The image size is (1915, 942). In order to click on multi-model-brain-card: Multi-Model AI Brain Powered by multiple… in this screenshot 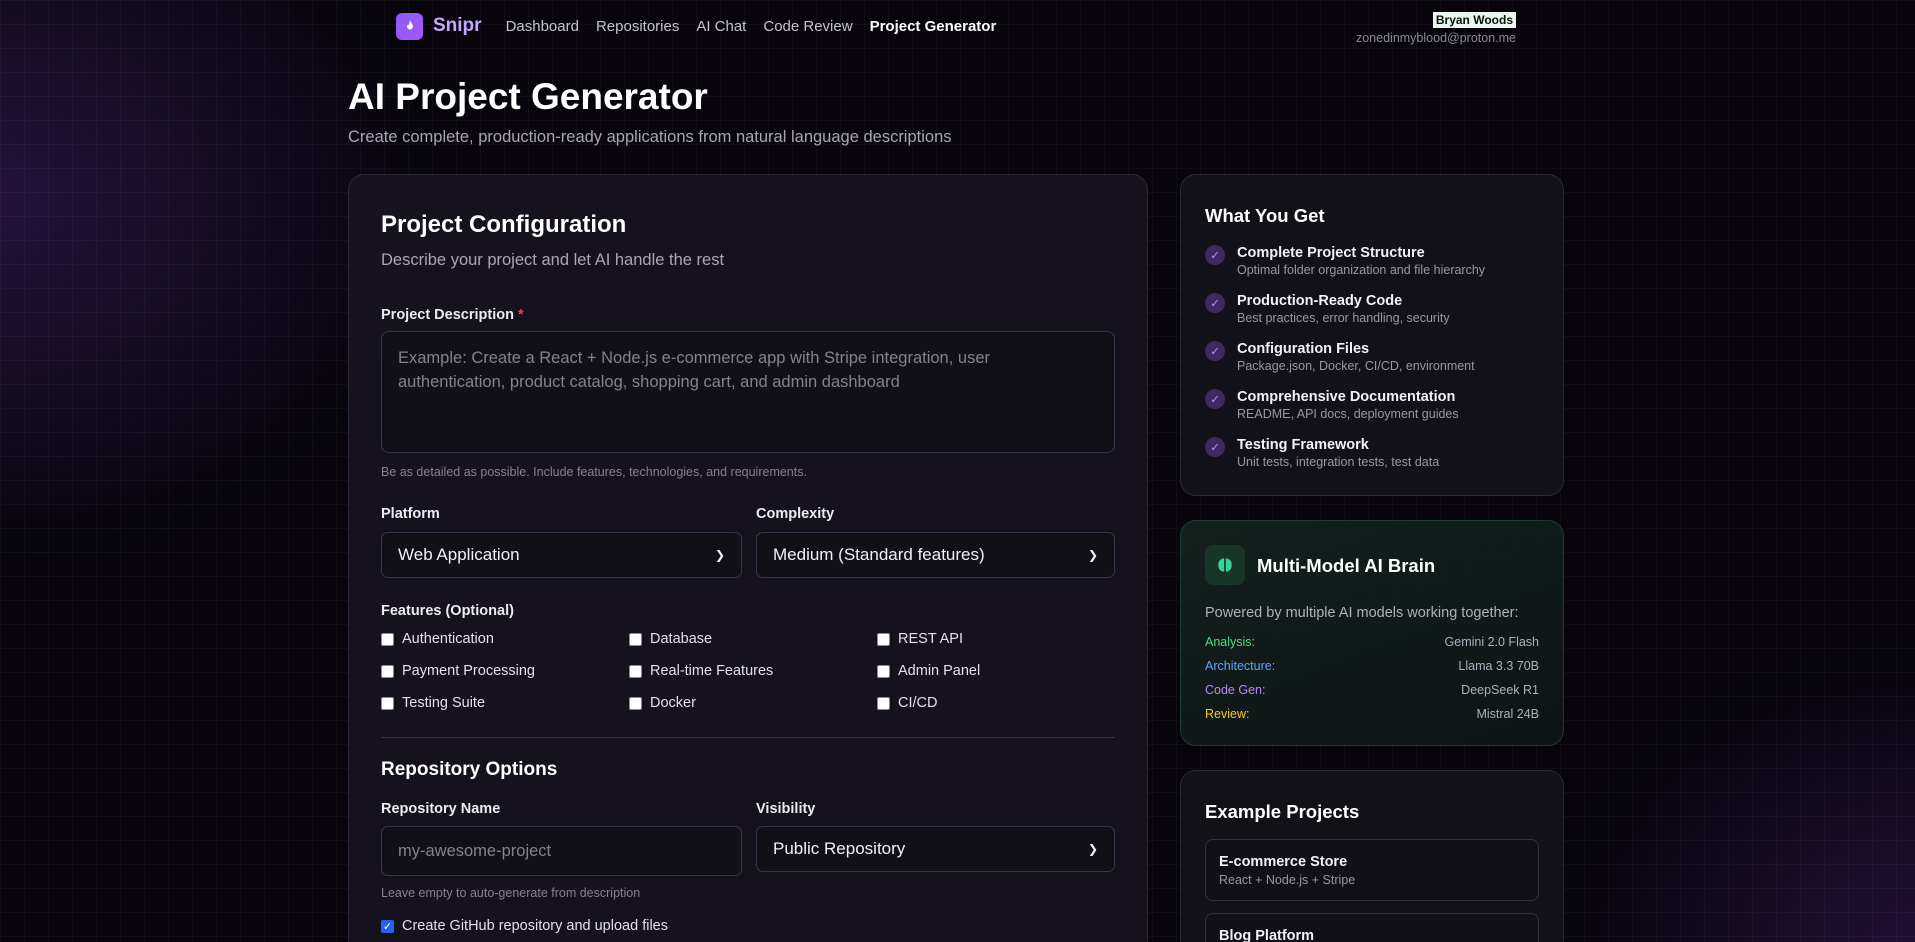, I will do `click(1372, 633)`.